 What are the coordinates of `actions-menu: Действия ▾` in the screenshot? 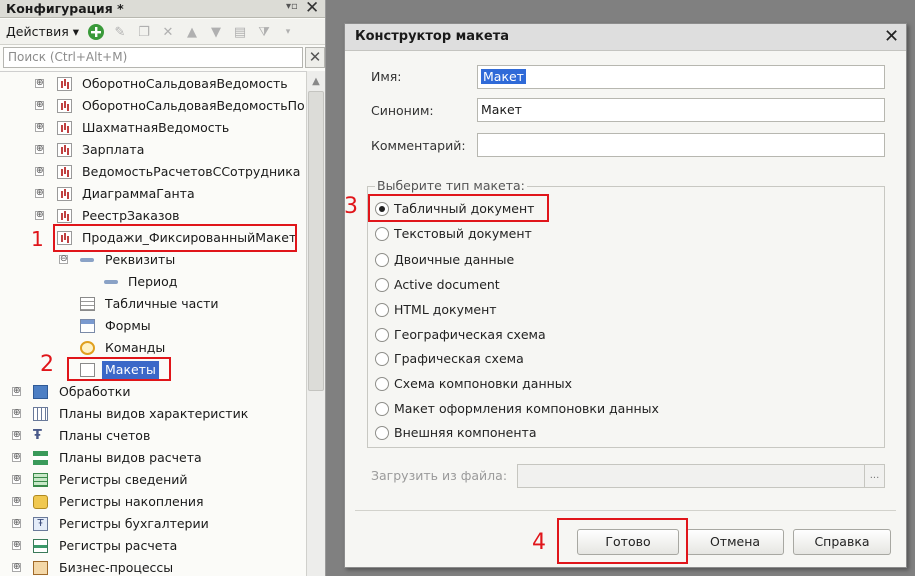 It's located at (42, 31).